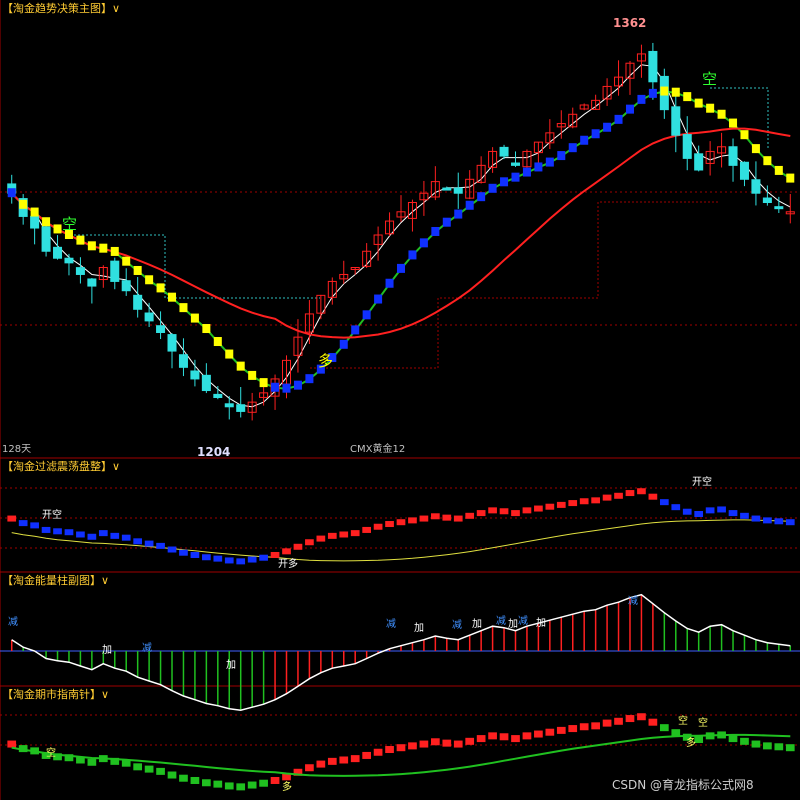 The width and height of the screenshot is (800, 800). Describe the element at coordinates (683, 784) in the screenshot. I see `watermark: CSDN @育龙指标公式网8` at that location.